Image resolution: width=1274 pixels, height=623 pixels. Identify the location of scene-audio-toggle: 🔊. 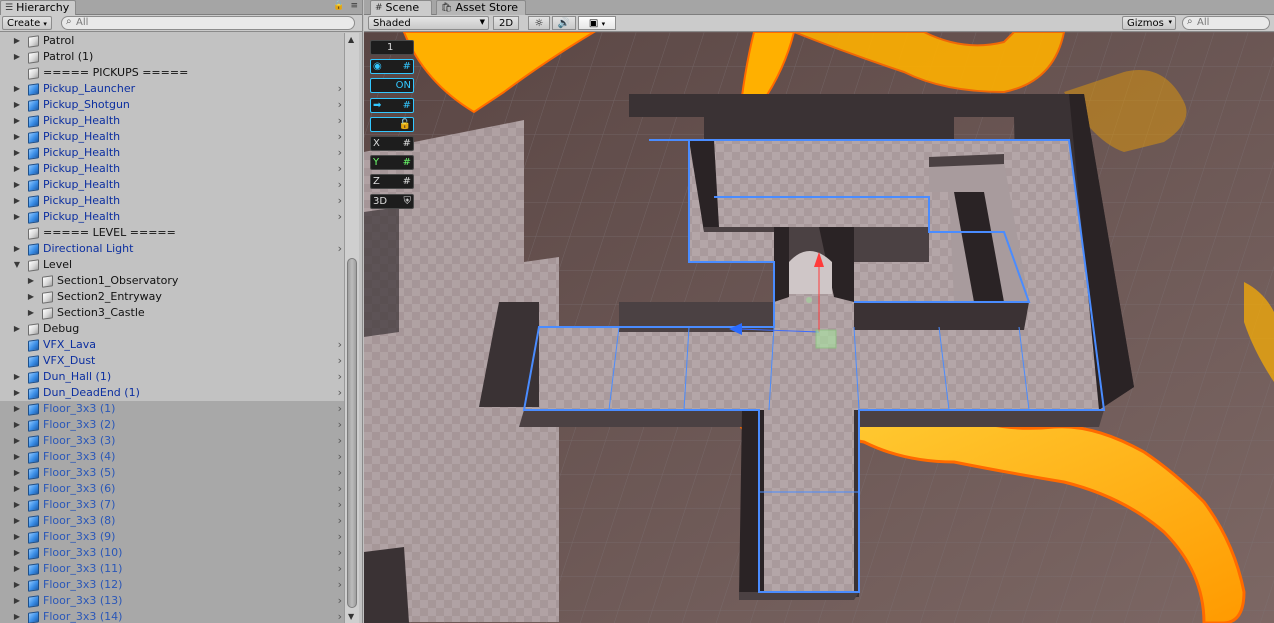
(564, 23).